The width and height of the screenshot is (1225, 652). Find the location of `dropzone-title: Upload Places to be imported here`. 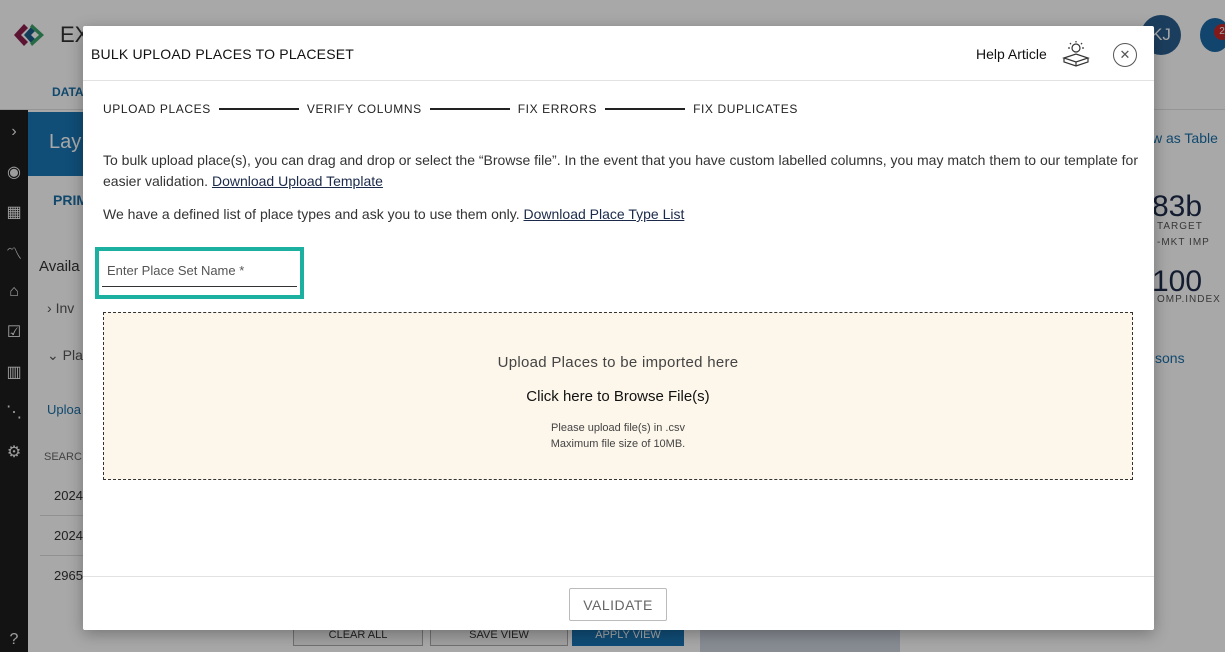

dropzone-title: Upload Places to be imported here is located at coordinates (618, 362).